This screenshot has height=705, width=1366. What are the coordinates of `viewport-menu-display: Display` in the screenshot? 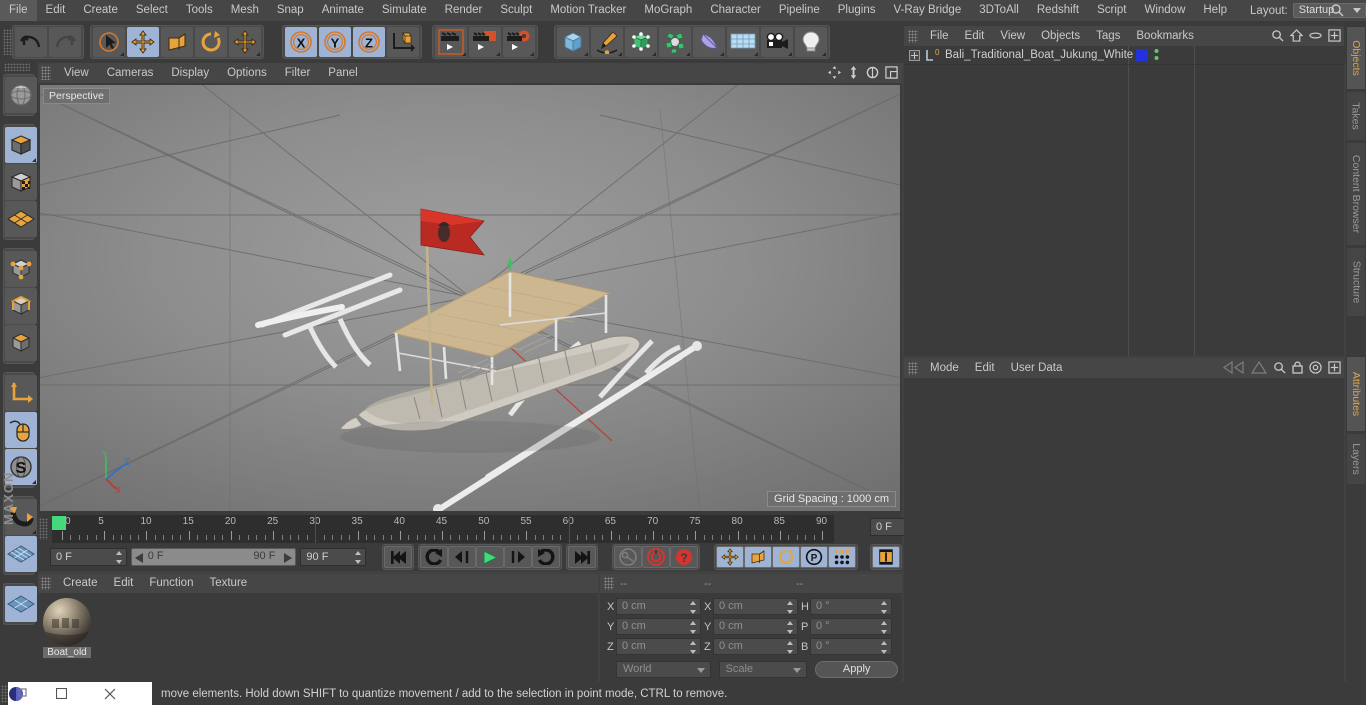 It's located at (190, 73).